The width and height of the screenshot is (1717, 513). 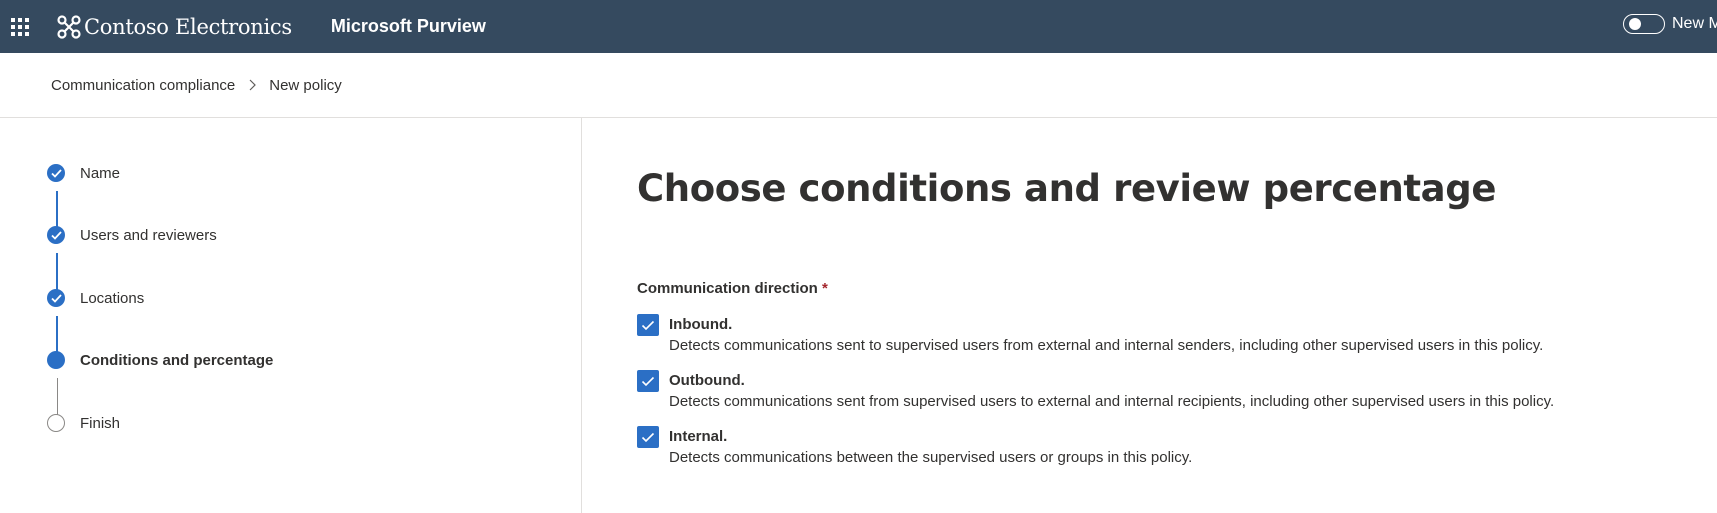 What do you see at coordinates (56, 360) in the screenshot?
I see `current-step-icon` at bounding box center [56, 360].